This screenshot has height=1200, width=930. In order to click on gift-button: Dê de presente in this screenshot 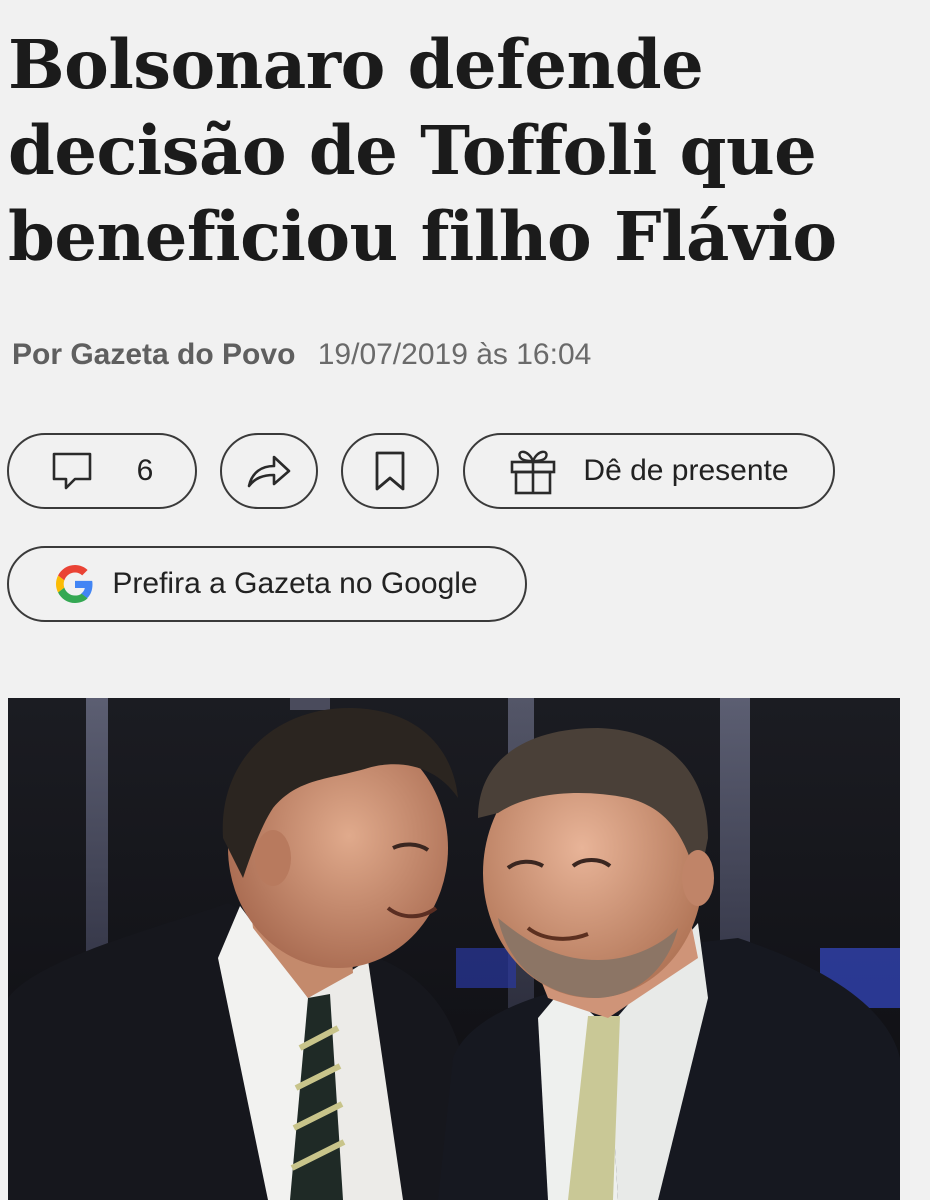, I will do `click(649, 471)`.